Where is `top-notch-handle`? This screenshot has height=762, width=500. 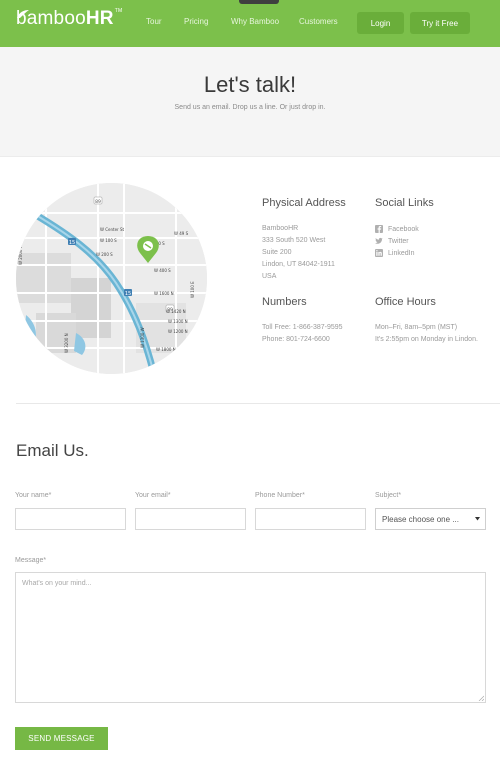 top-notch-handle is located at coordinates (259, 2).